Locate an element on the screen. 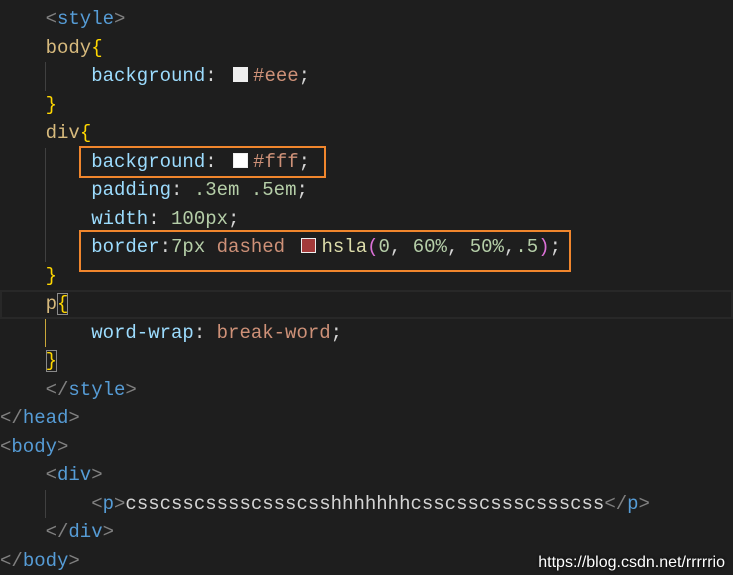 This screenshot has width=733, height=575. number-value: 0 is located at coordinates (384, 247).